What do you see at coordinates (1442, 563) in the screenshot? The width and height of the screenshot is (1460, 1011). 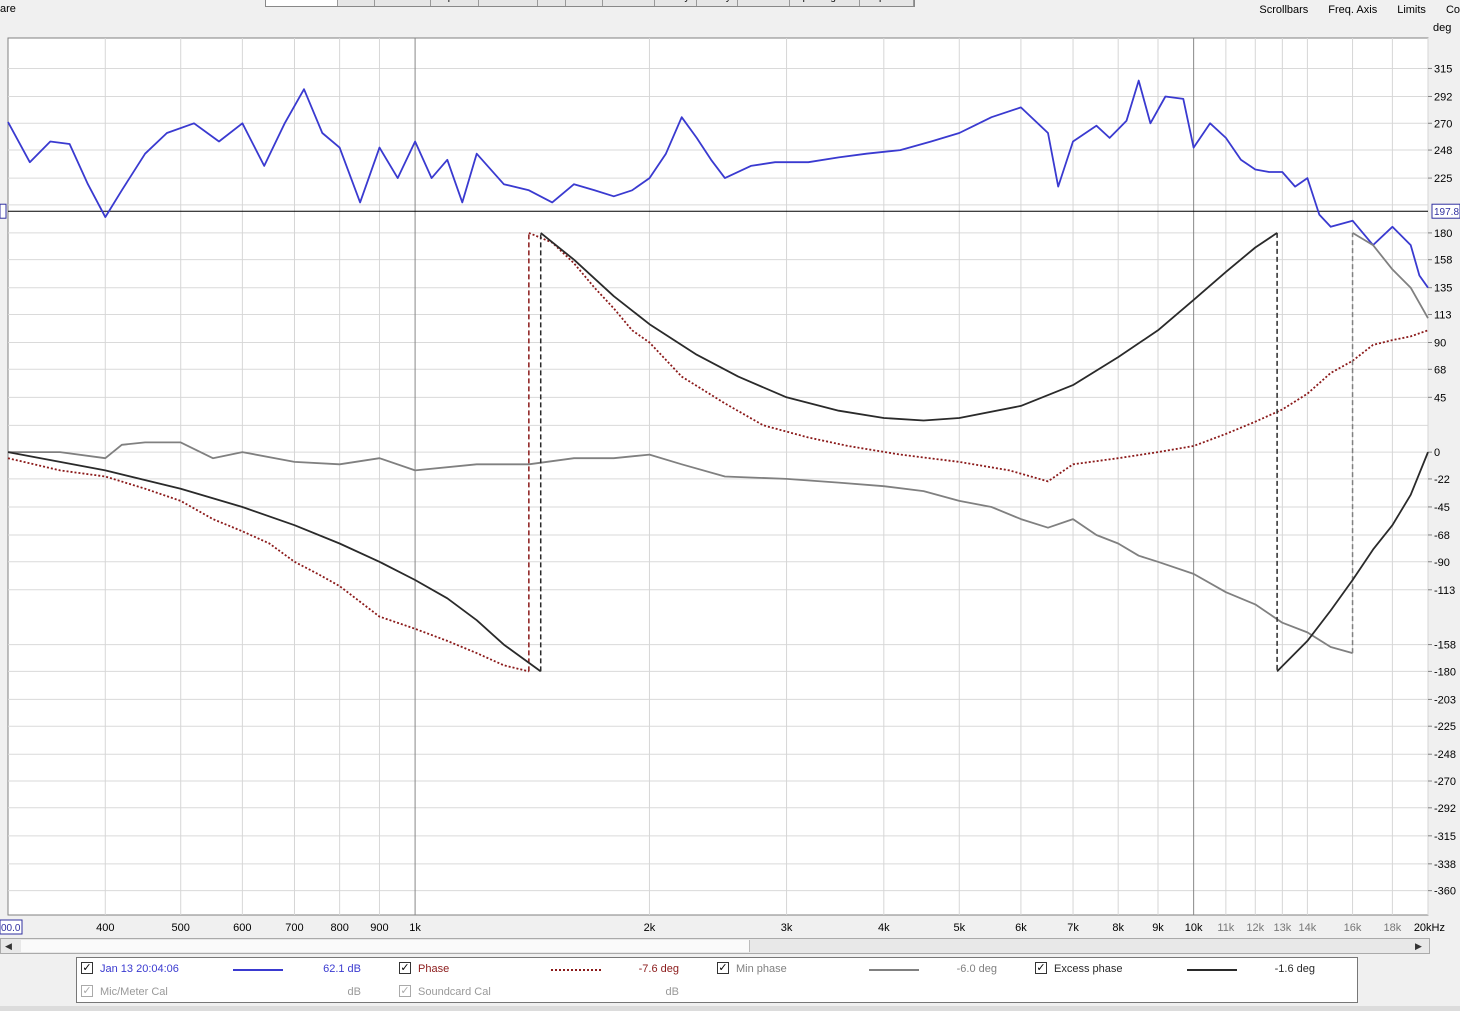 I see `y-tick-label: -90` at bounding box center [1442, 563].